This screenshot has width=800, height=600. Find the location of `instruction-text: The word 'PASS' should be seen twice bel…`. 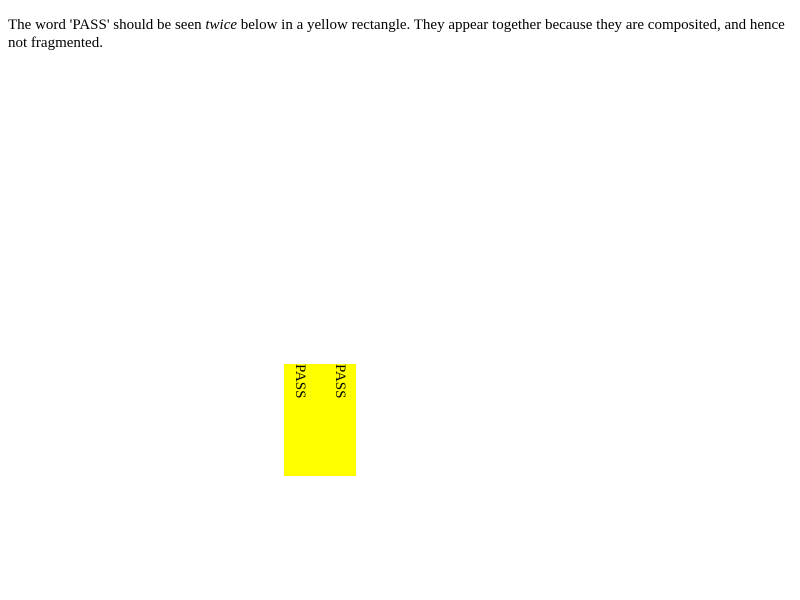

instruction-text: The word 'PASS' should be seen twice bel… is located at coordinates (400, 34).